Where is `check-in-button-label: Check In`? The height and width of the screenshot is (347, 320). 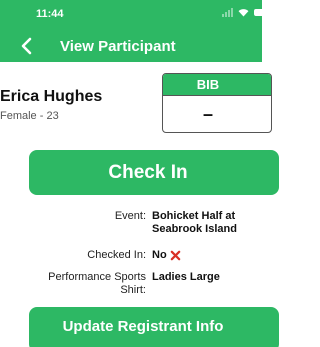 check-in-button-label: Check In is located at coordinates (148, 172).